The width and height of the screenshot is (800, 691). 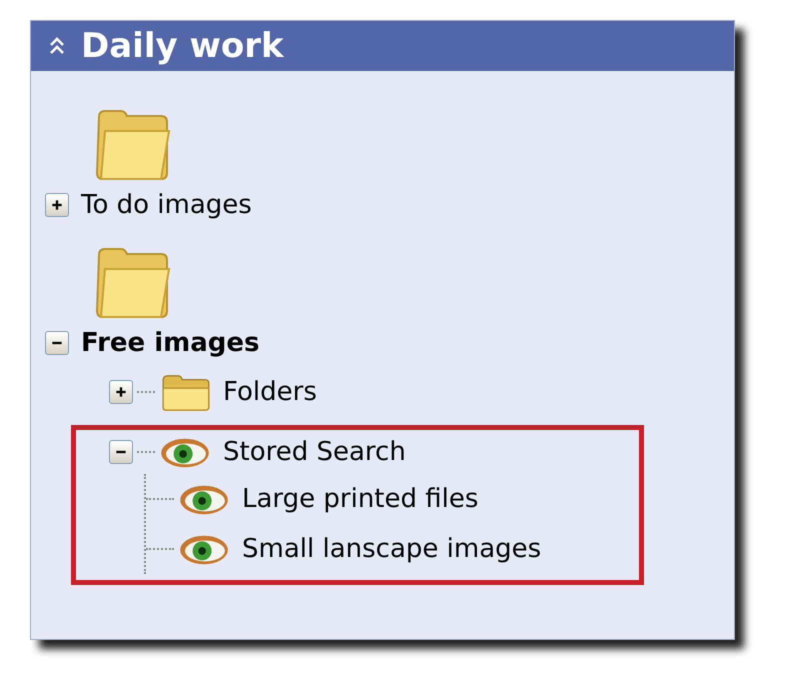 I want to click on group-label: Free images, so click(x=170, y=343).